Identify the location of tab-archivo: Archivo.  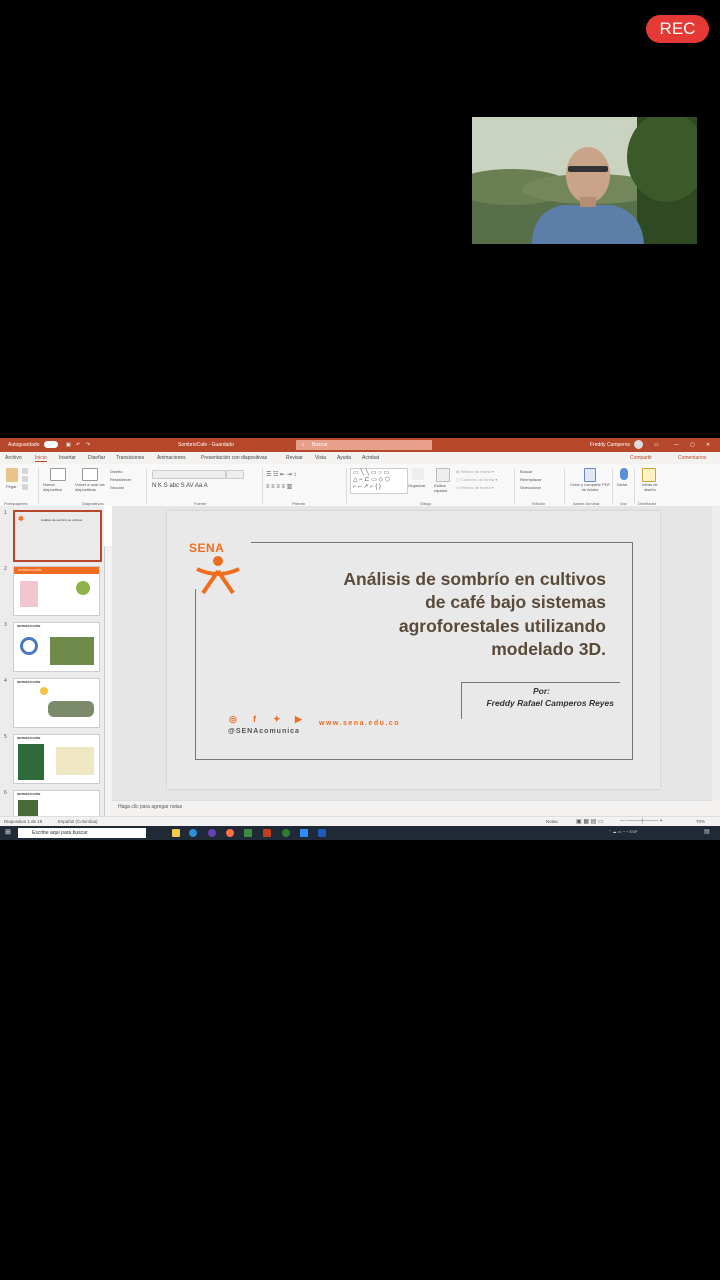
(13, 458).